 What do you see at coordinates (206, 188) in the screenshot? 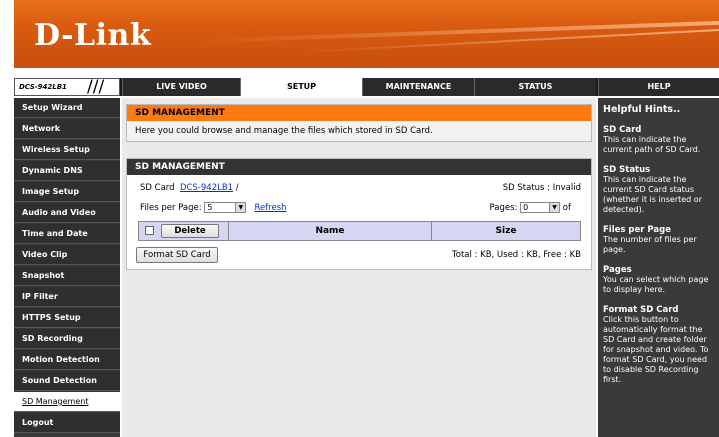
I see `sd-card-path-link: DCS-942LB1` at bounding box center [206, 188].